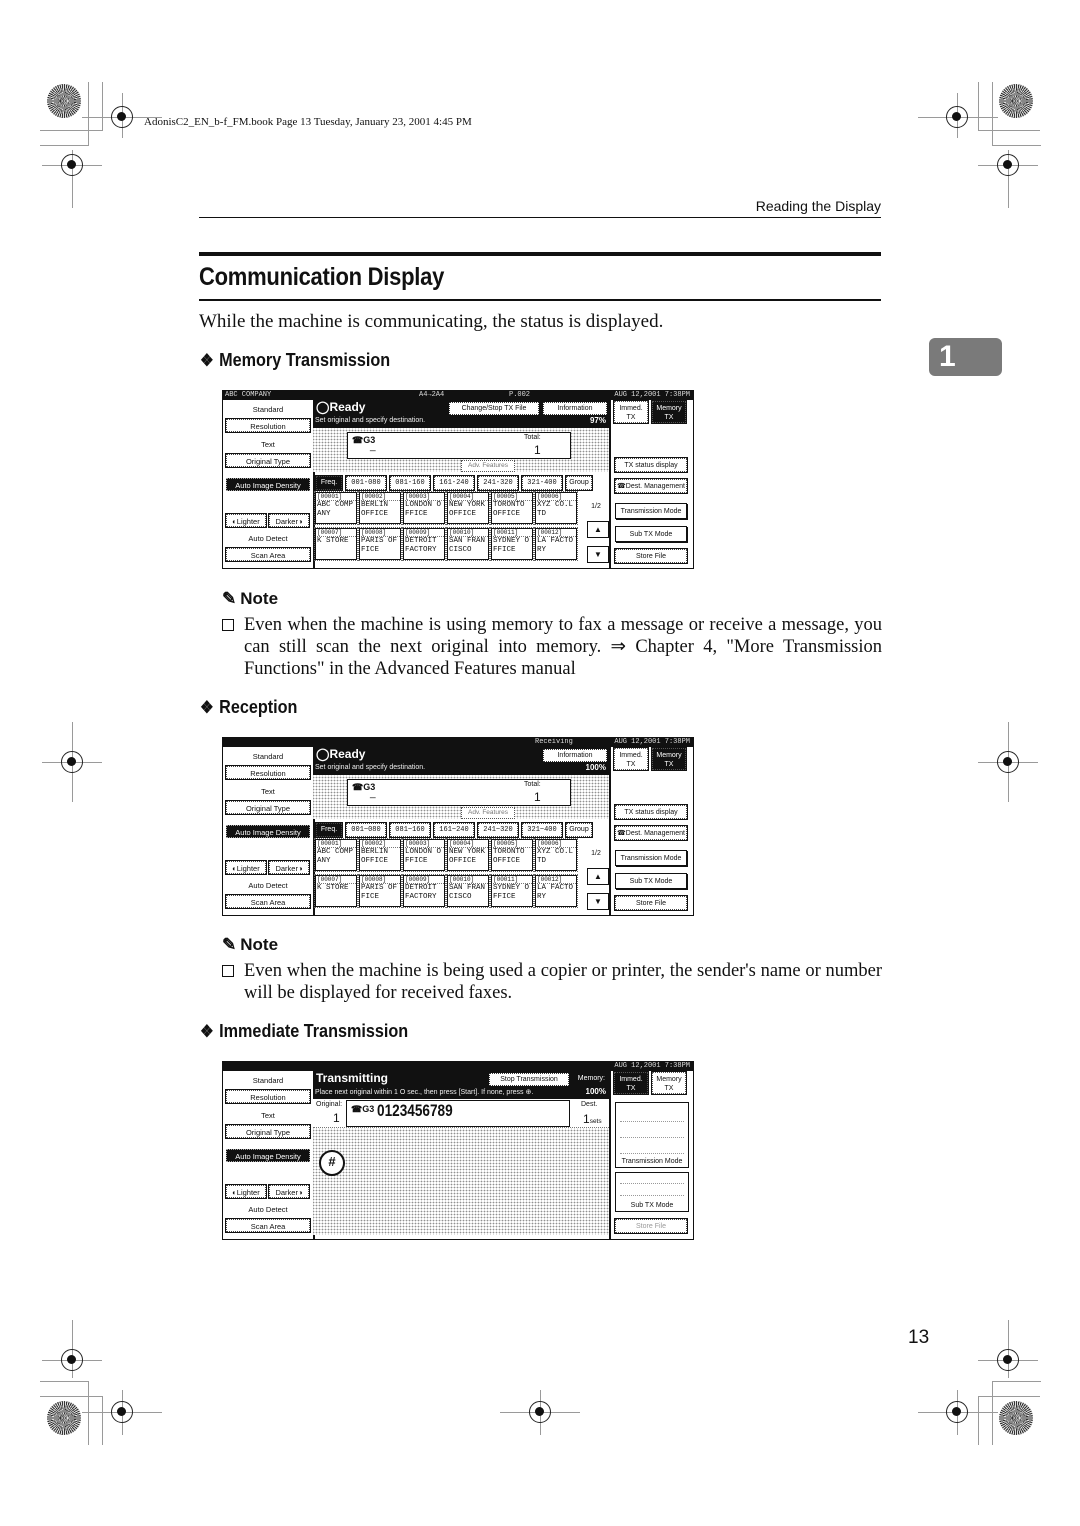 This screenshot has height=1526, width=1080. I want to click on sub-tx-mode-box: Sub TX Mode, so click(652, 1192).